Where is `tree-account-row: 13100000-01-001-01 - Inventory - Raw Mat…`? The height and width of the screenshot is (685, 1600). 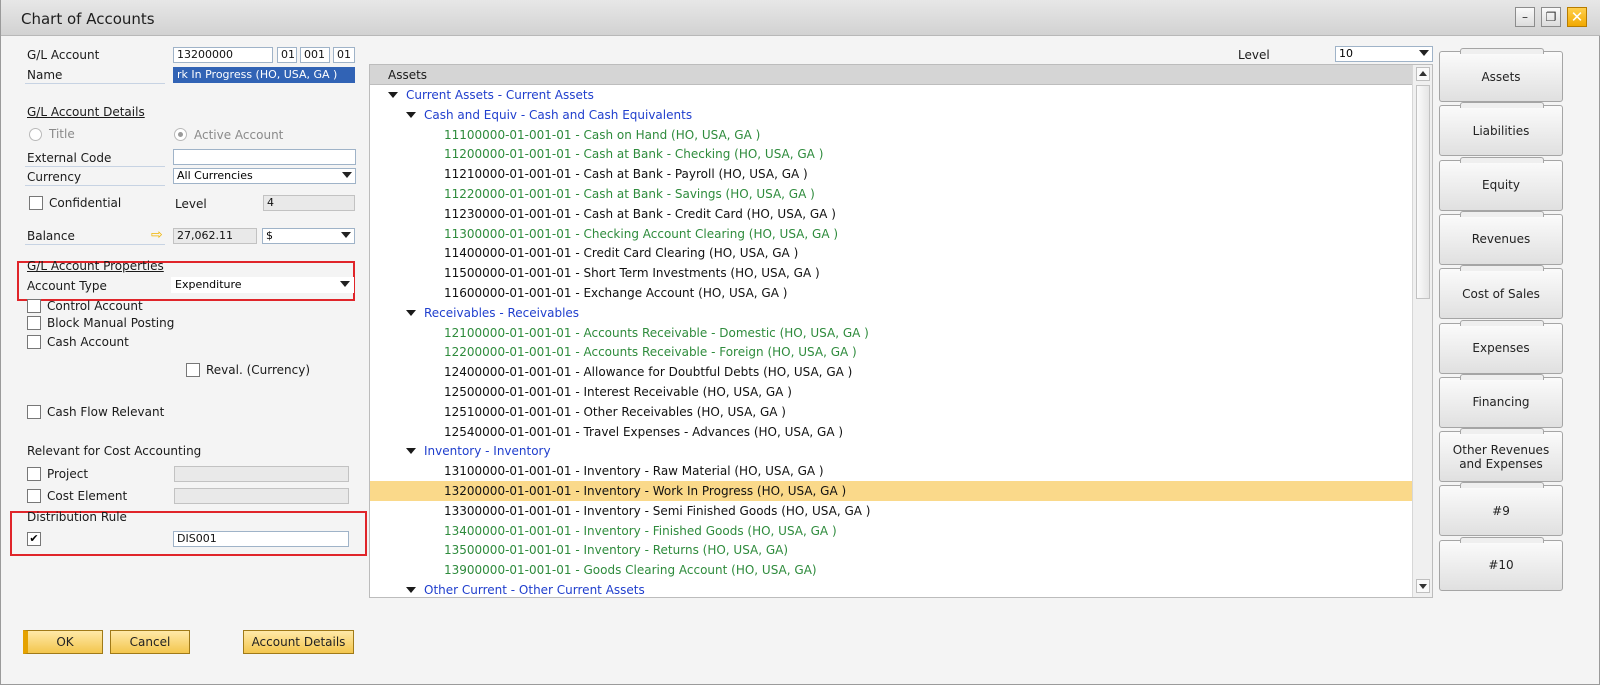 tree-account-row: 13100000-01-001-01 - Inventory - Raw Mat… is located at coordinates (891, 471).